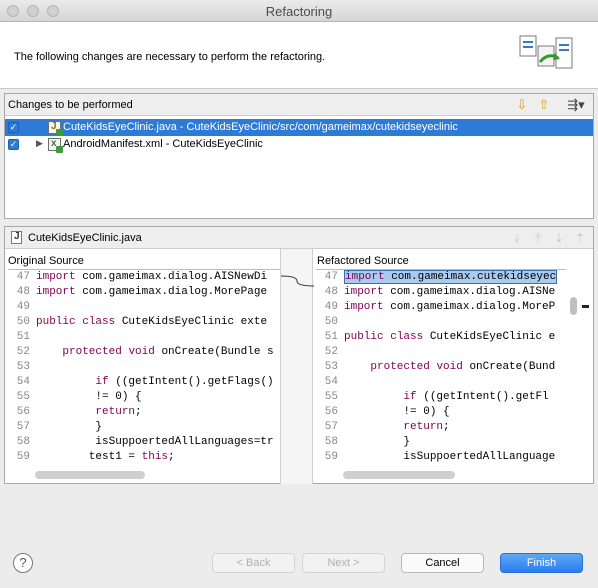 The width and height of the screenshot is (598, 588). Describe the element at coordinates (546, 52) in the screenshot. I see `refactoring-banner-icon` at that location.